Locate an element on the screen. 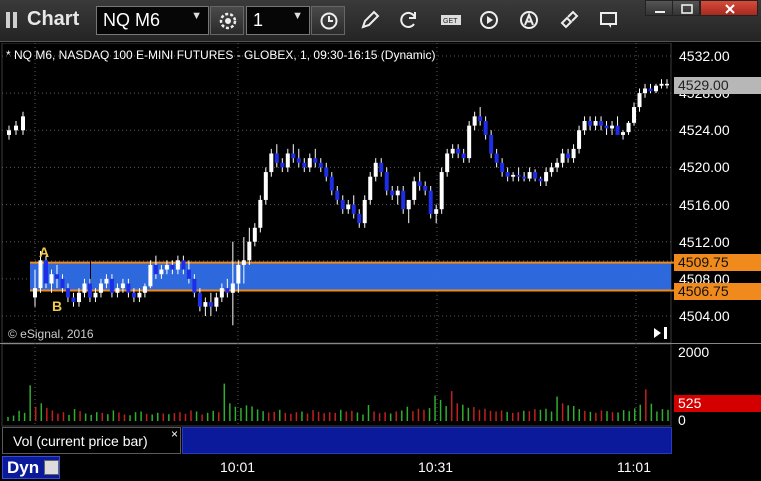 The image size is (761, 481). comment-icon is located at coordinates (609, 20).